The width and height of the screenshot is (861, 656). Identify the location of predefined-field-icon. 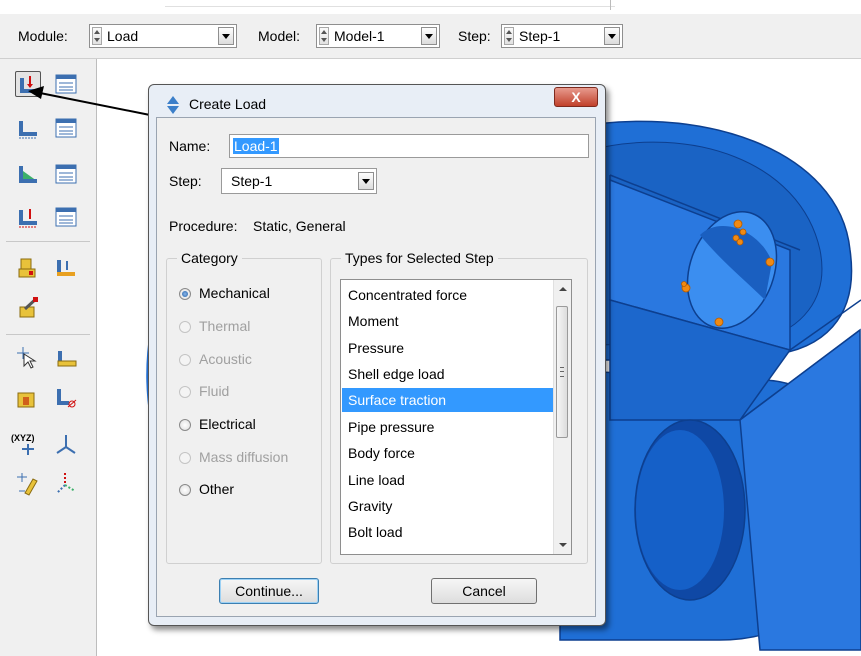
(28, 174).